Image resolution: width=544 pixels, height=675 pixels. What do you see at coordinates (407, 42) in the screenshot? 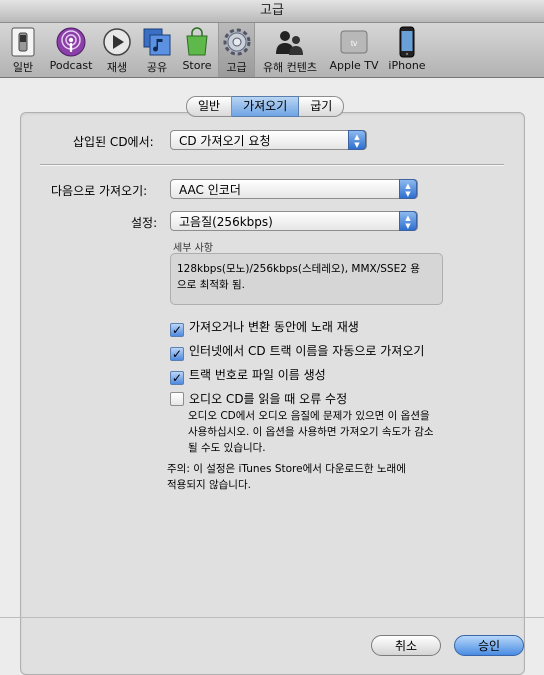
I see `iphone-icon` at bounding box center [407, 42].